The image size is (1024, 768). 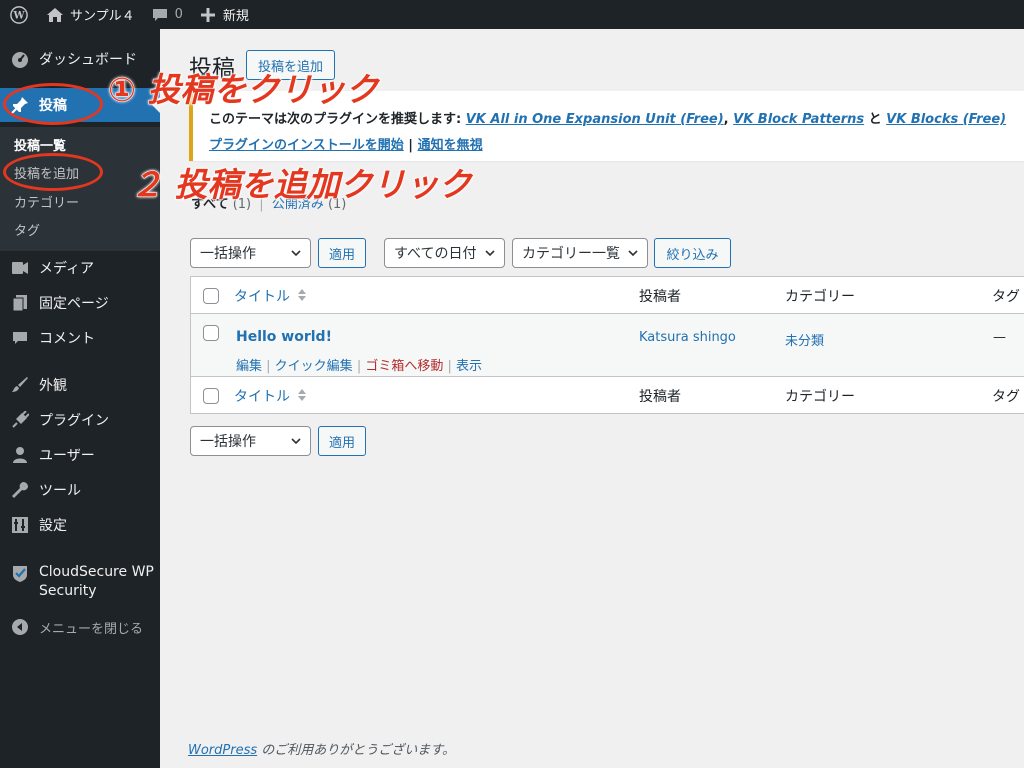 What do you see at coordinates (469, 366) in the screenshot?
I see `view-link: 表示` at bounding box center [469, 366].